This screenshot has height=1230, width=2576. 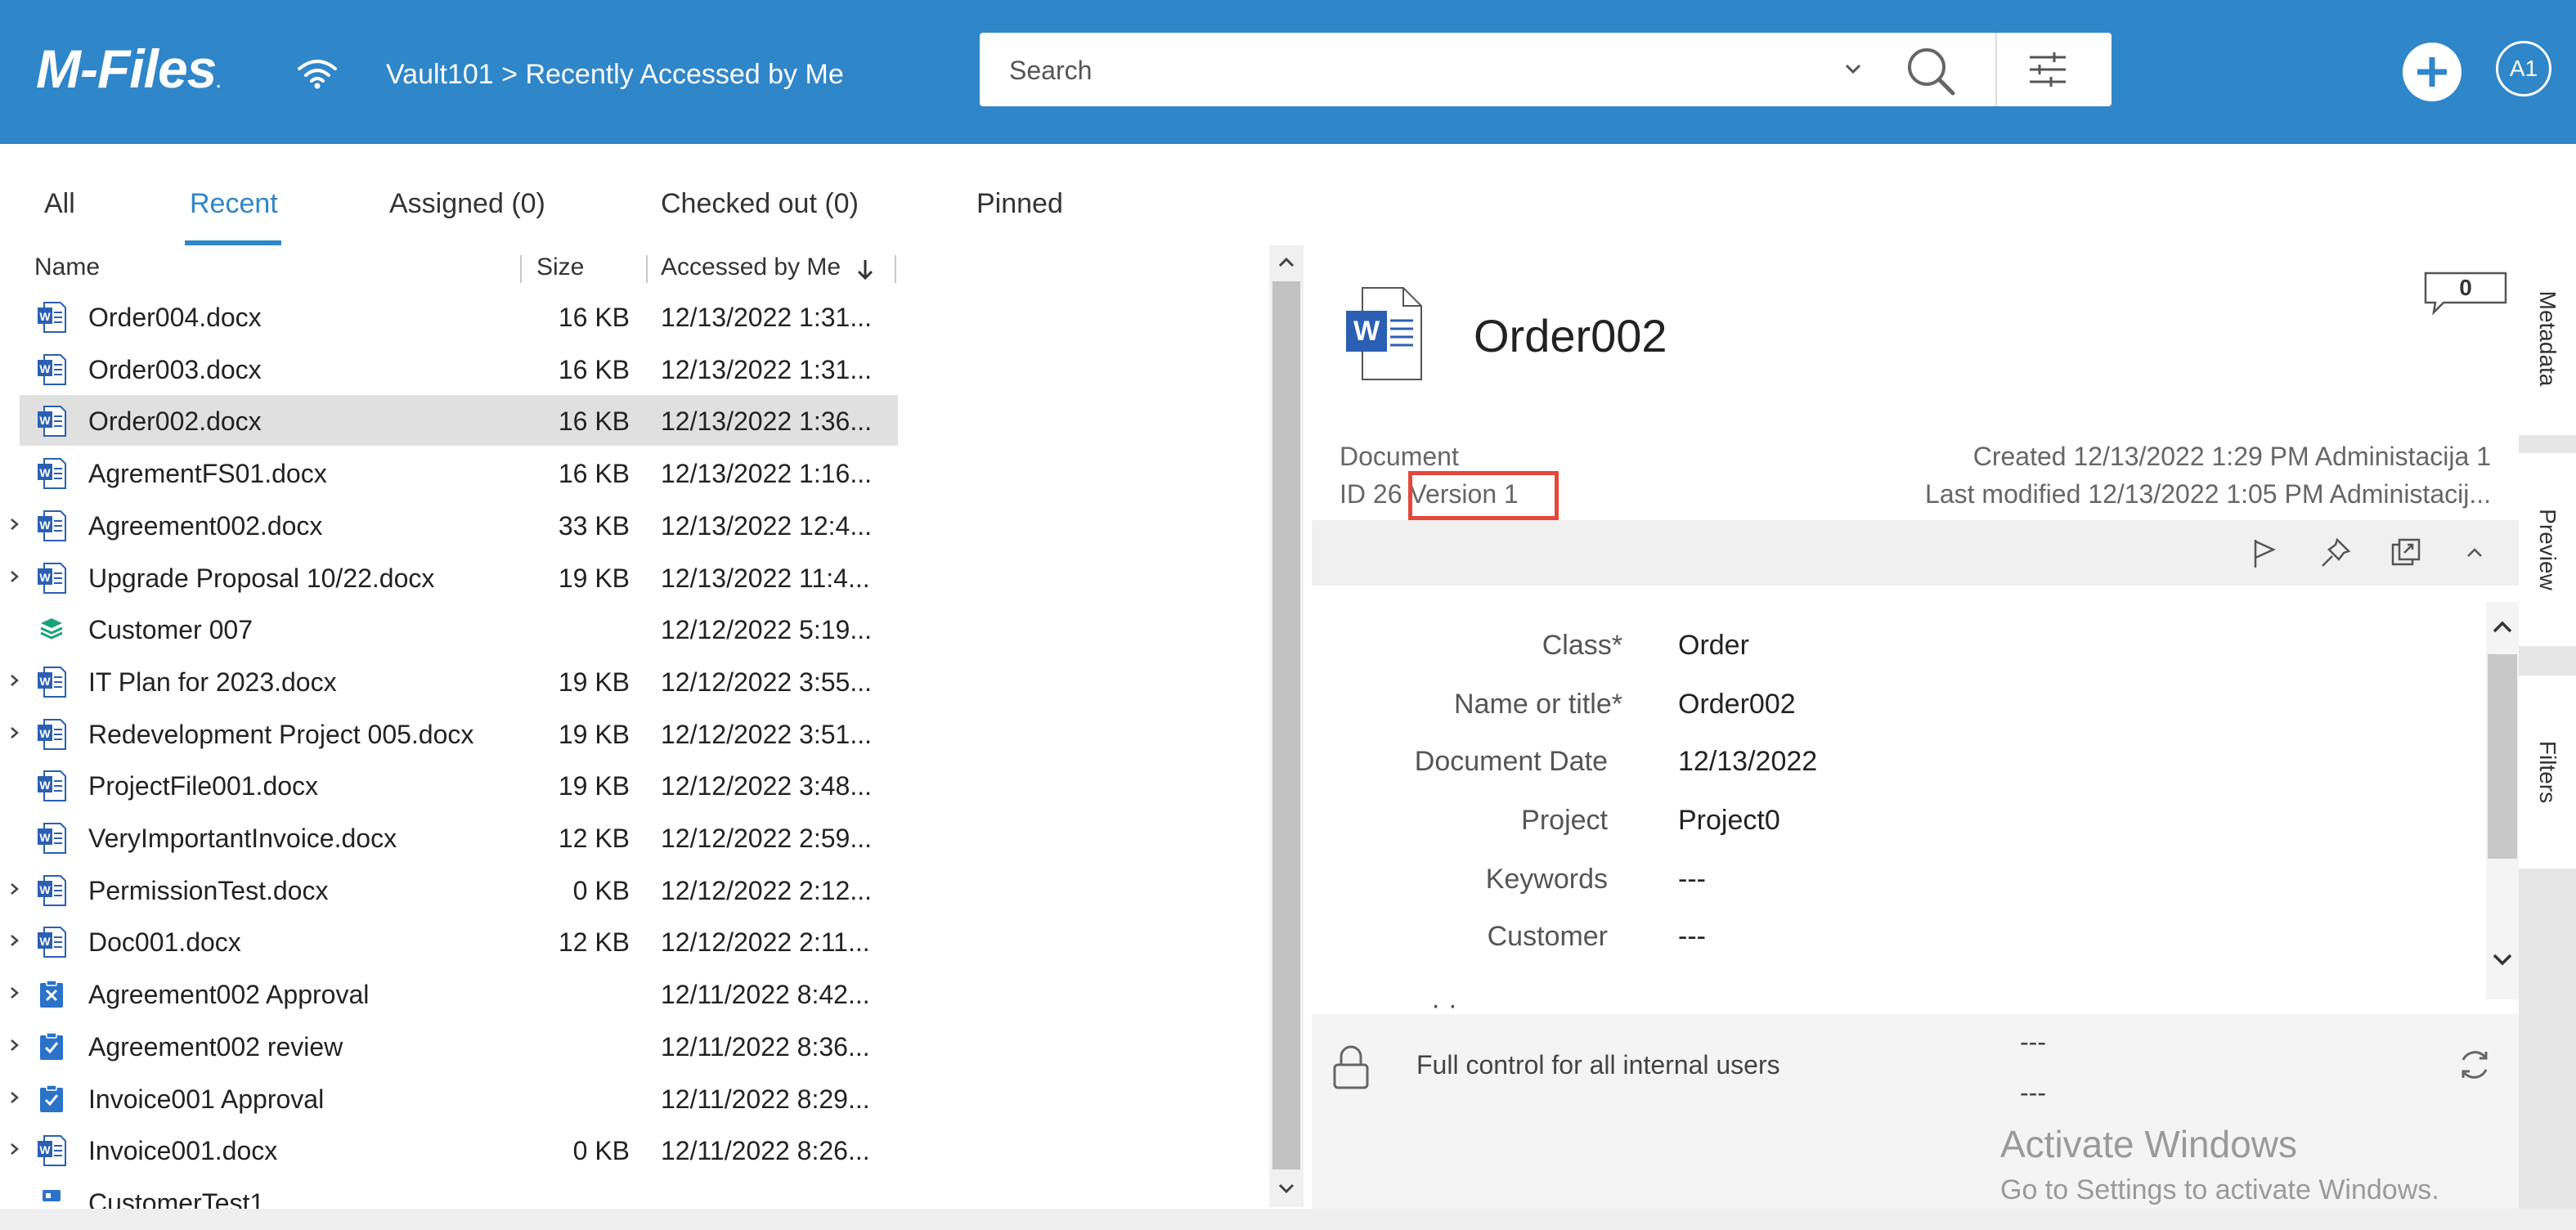 I want to click on tab-checked-out: Checked out (0), so click(x=760, y=204).